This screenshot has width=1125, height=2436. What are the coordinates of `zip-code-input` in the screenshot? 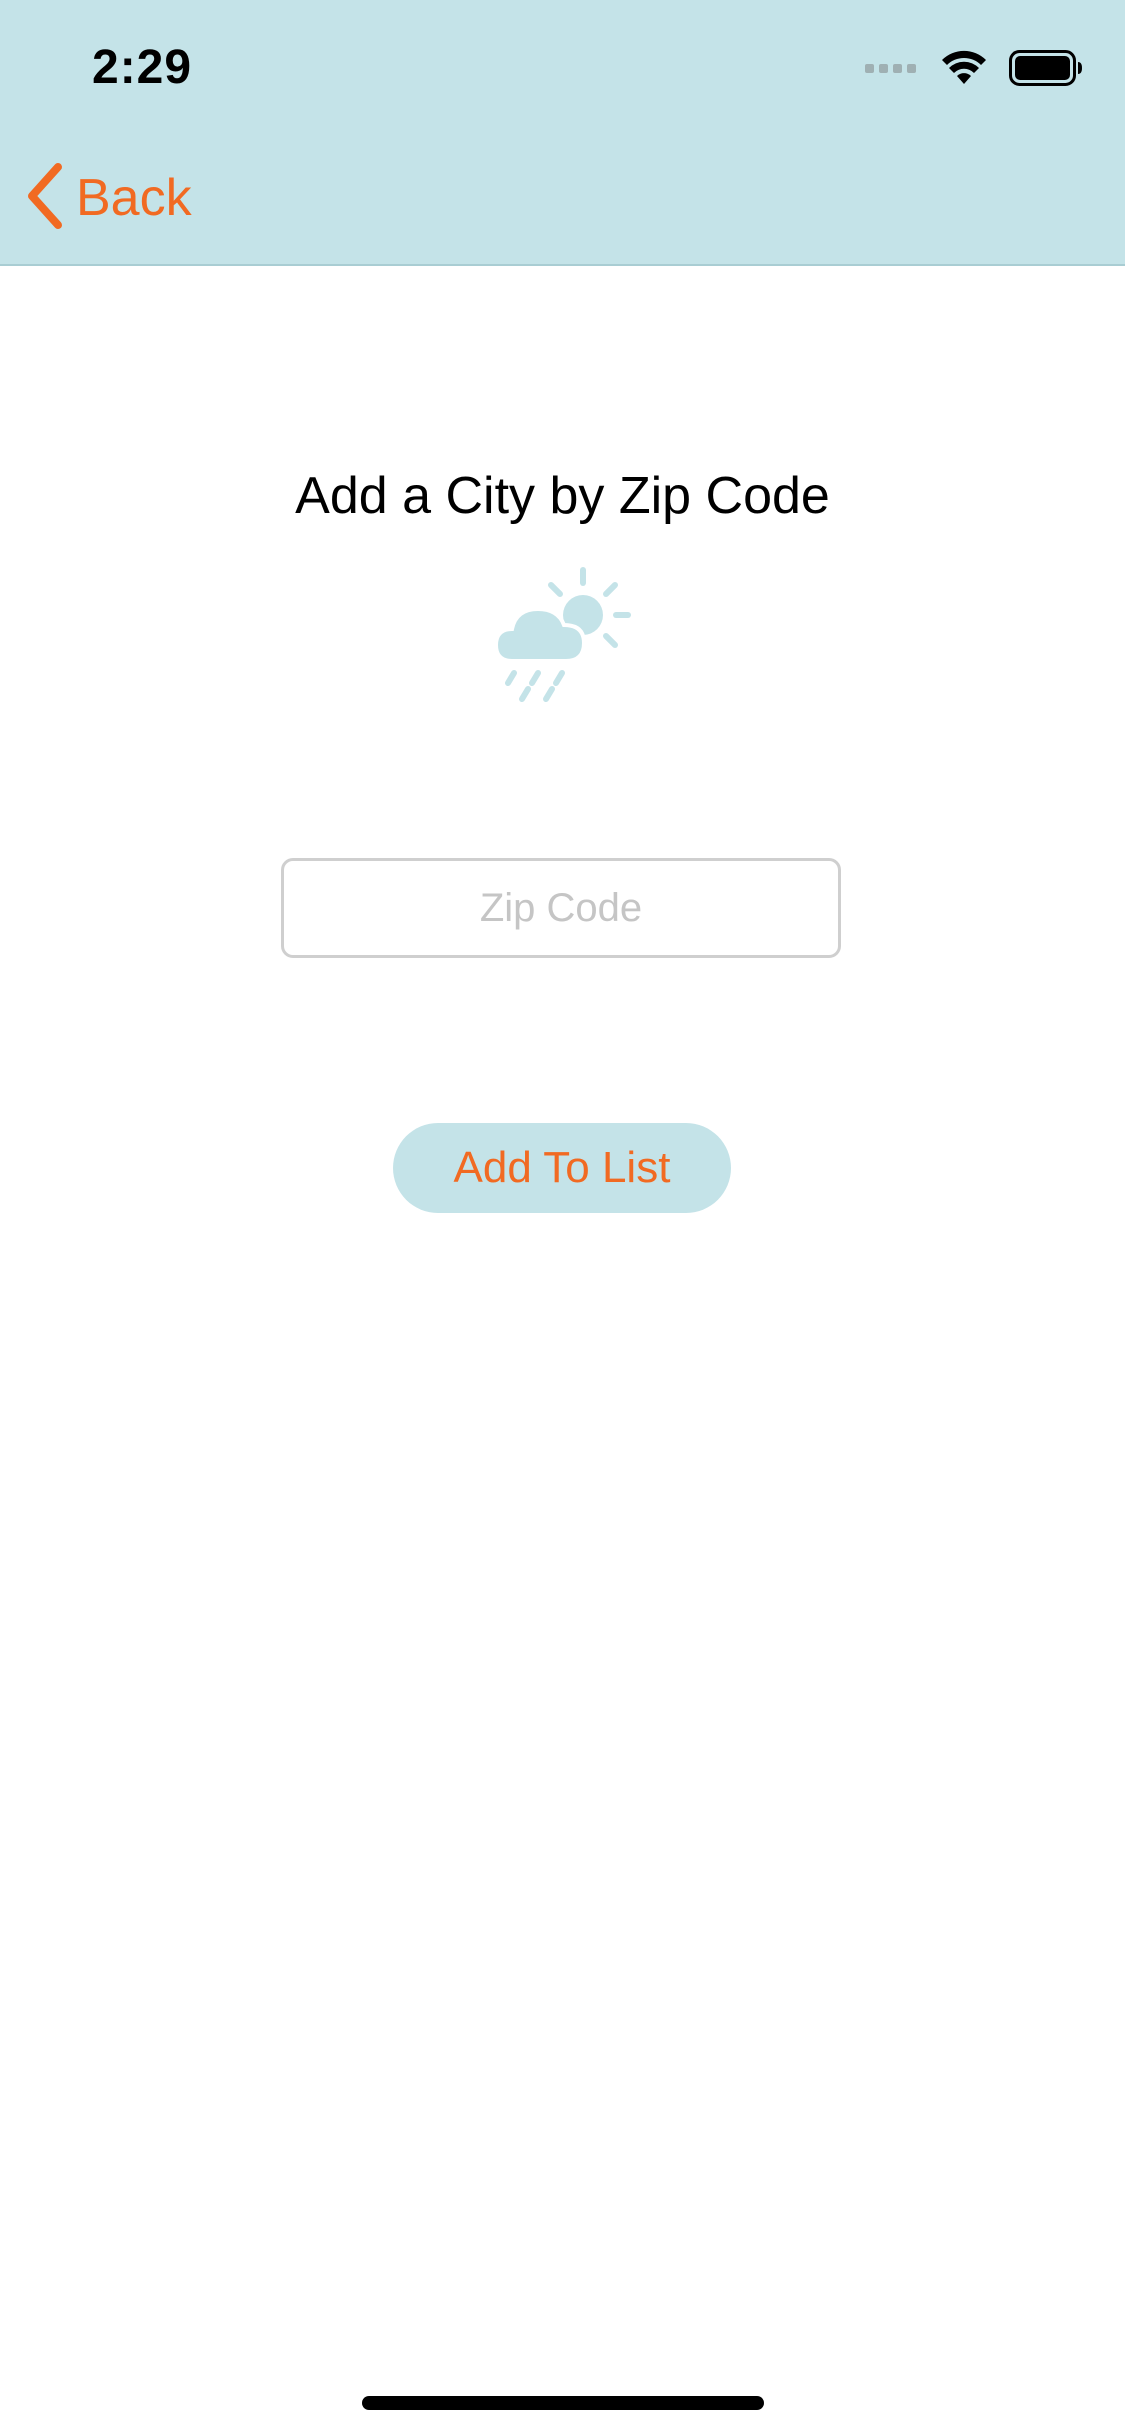 It's located at (561, 908).